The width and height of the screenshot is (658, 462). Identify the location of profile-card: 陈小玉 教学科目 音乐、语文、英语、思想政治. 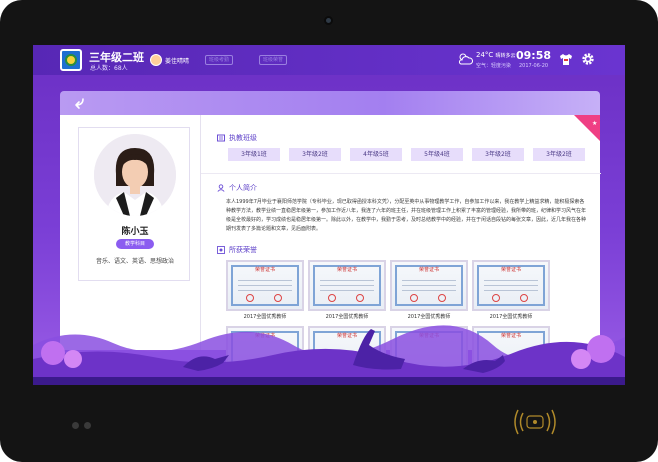
(134, 204).